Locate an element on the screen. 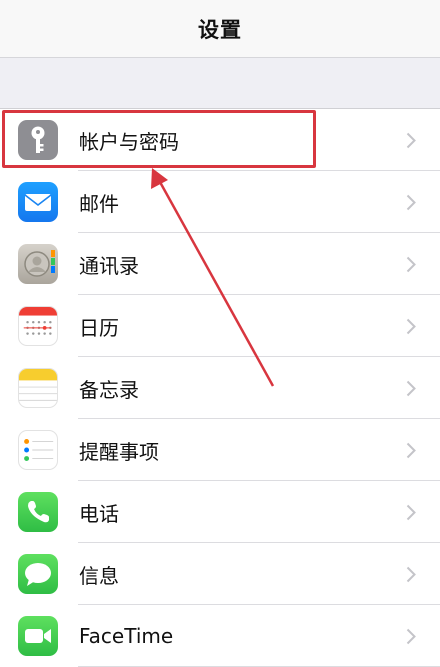 The height and width of the screenshot is (667, 440). reminders-icon is located at coordinates (38, 450).